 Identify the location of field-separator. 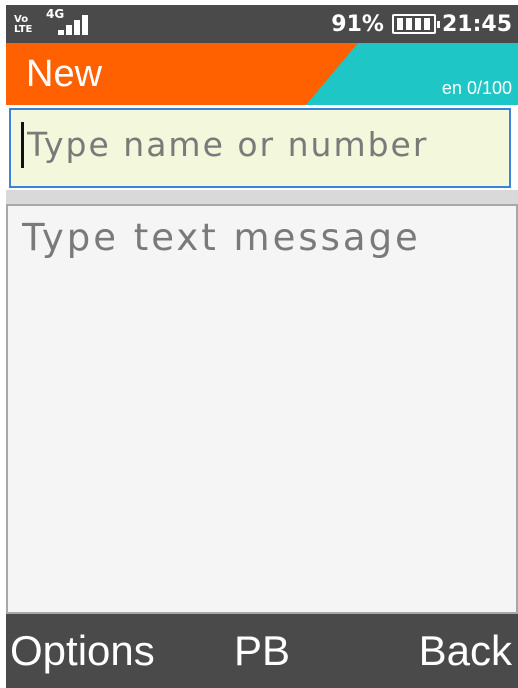
(262, 197).